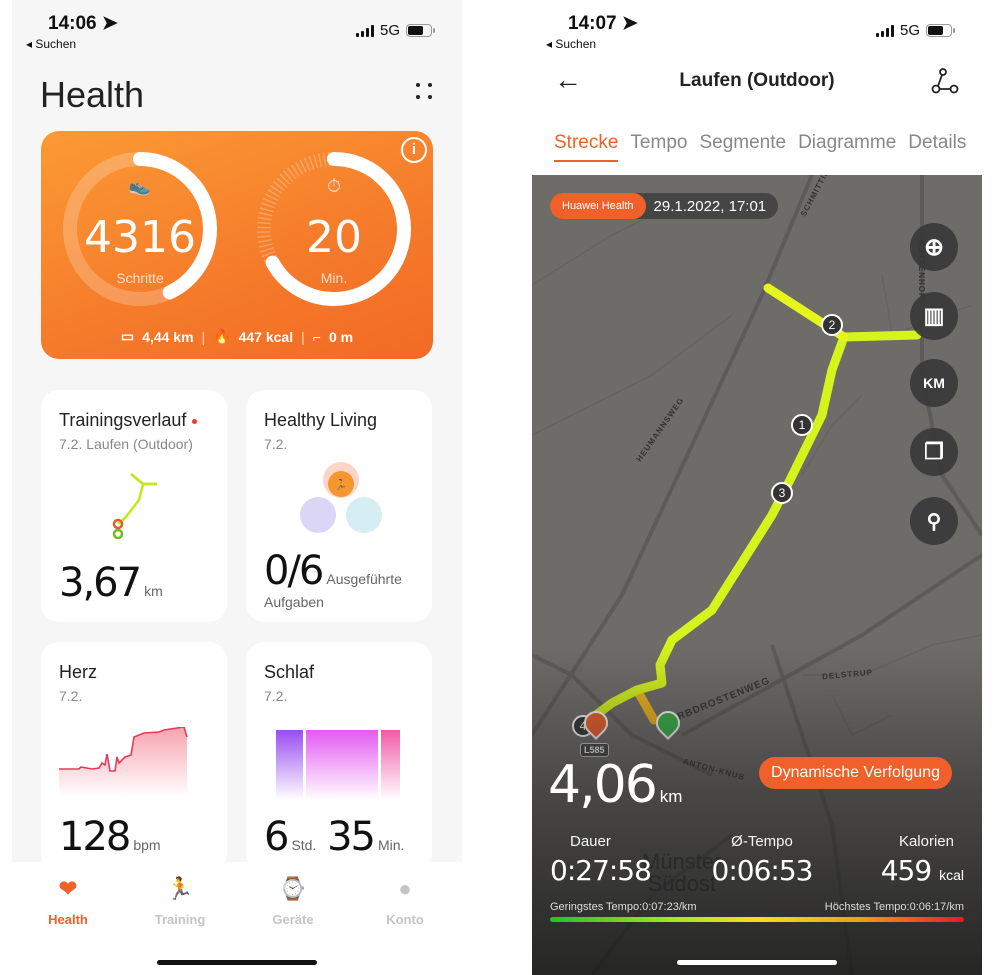 Image resolution: width=1000 pixels, height=975 pixels. I want to click on metric-calories: Kalorien 459 kcal, so click(922, 860).